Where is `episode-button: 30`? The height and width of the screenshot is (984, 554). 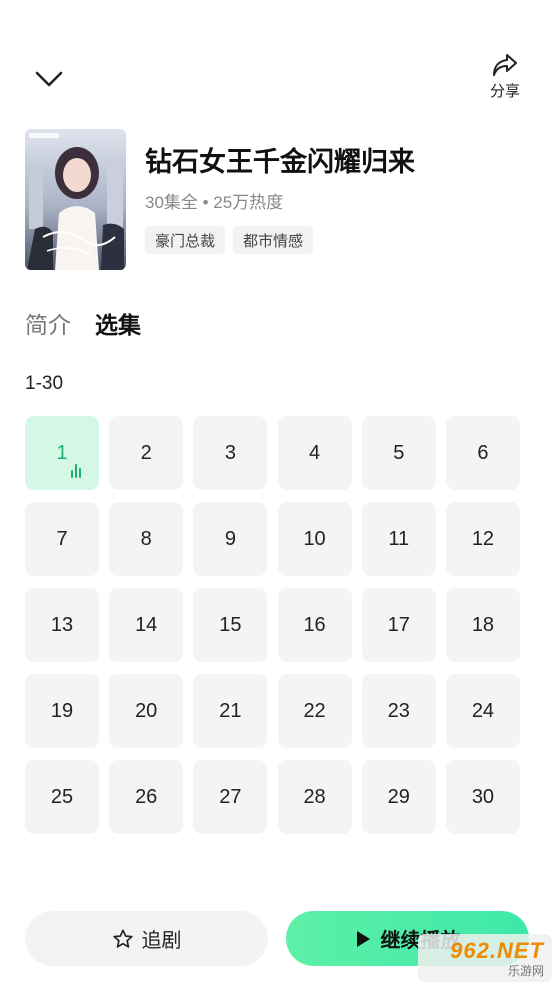 episode-button: 30 is located at coordinates (482, 797).